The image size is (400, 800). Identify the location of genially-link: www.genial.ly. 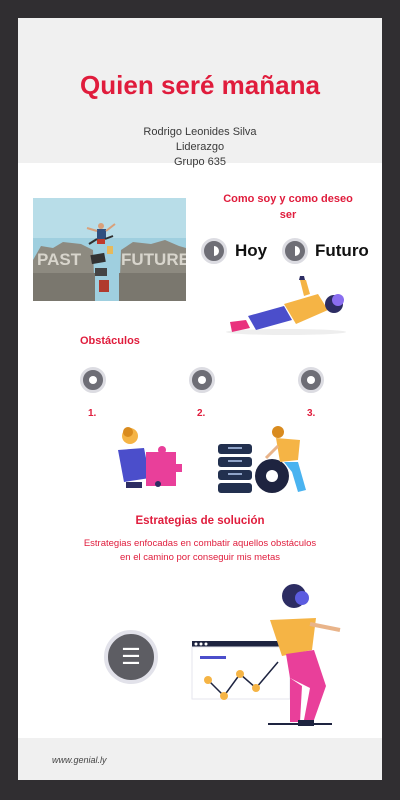
(79, 760).